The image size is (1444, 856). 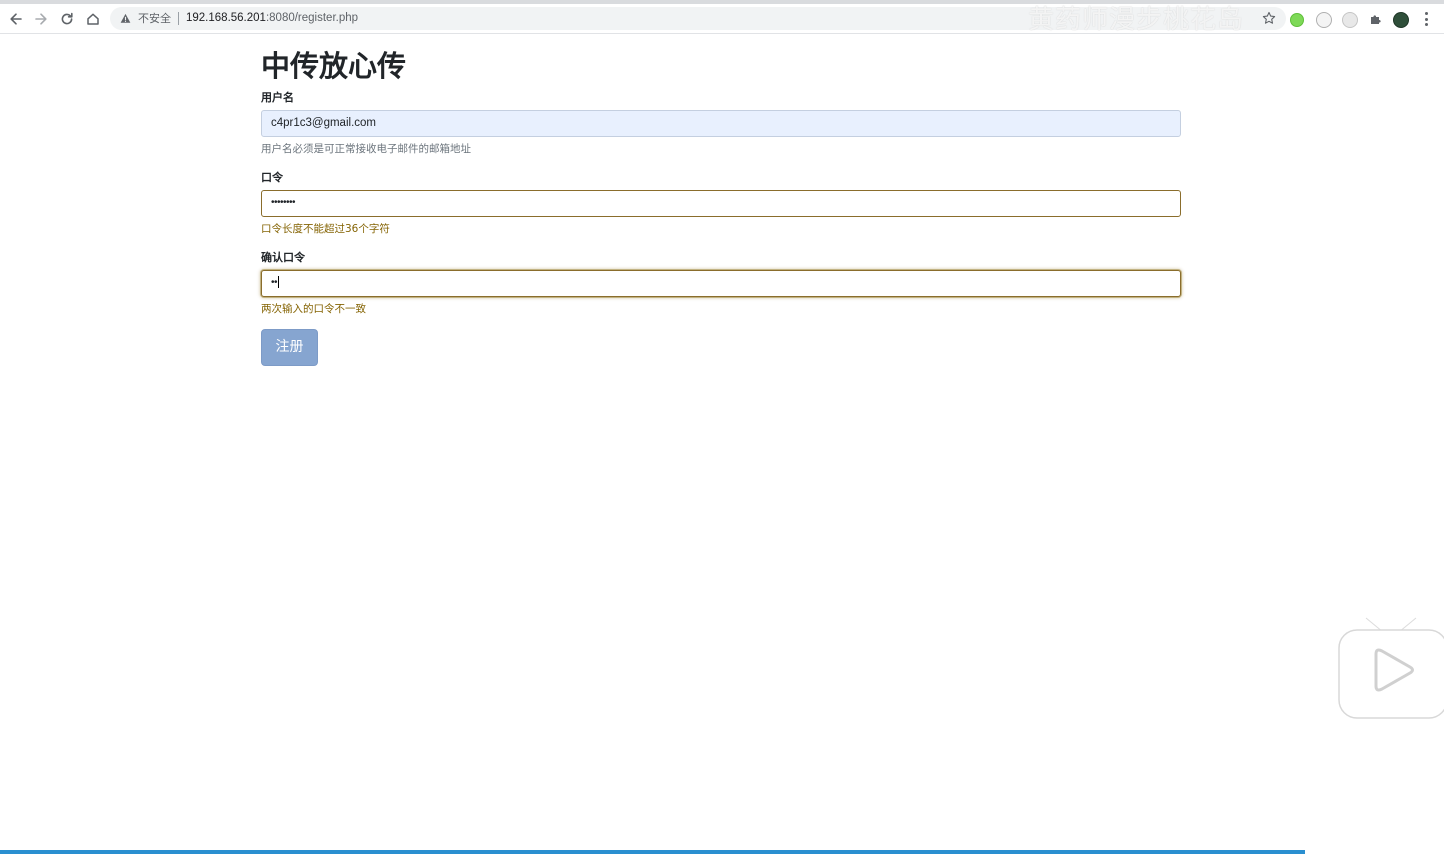 What do you see at coordinates (1350, 20) in the screenshot?
I see `extension-gray-icon` at bounding box center [1350, 20].